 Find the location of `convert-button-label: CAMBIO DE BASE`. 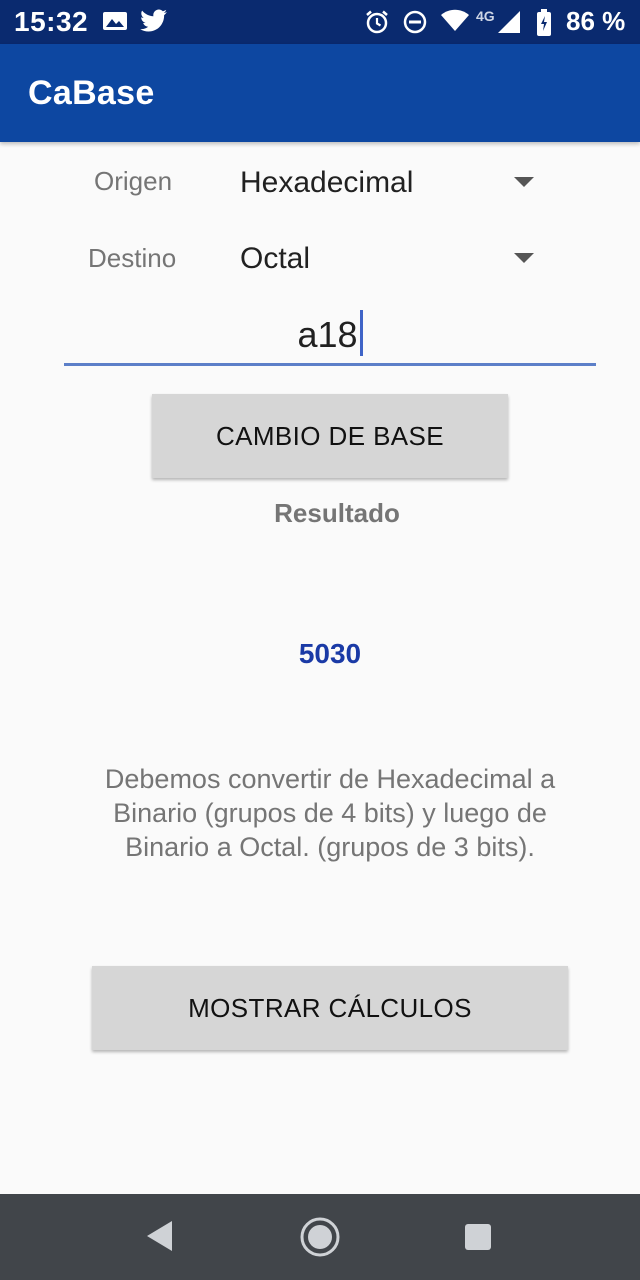

convert-button-label: CAMBIO DE BASE is located at coordinates (330, 435).